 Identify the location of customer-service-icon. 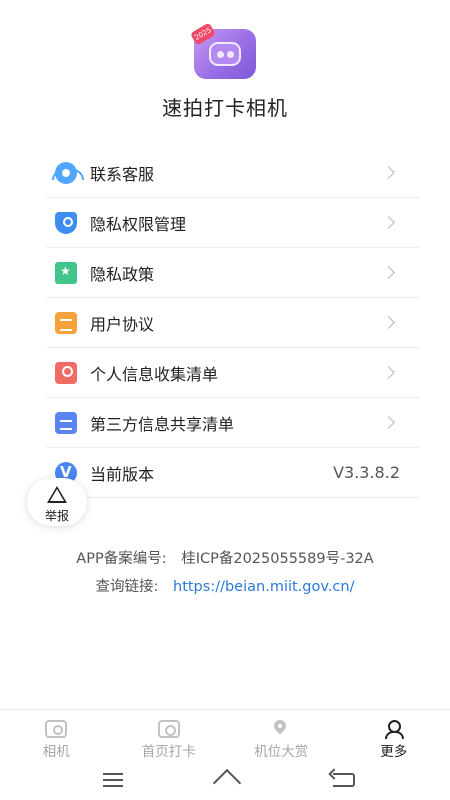
(68, 172).